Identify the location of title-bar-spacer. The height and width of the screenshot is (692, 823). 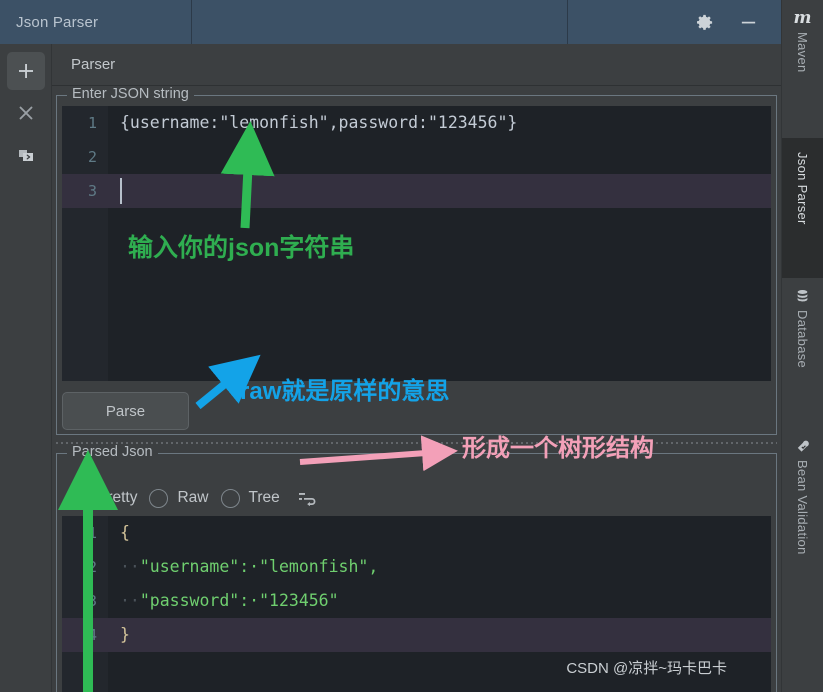
(380, 22).